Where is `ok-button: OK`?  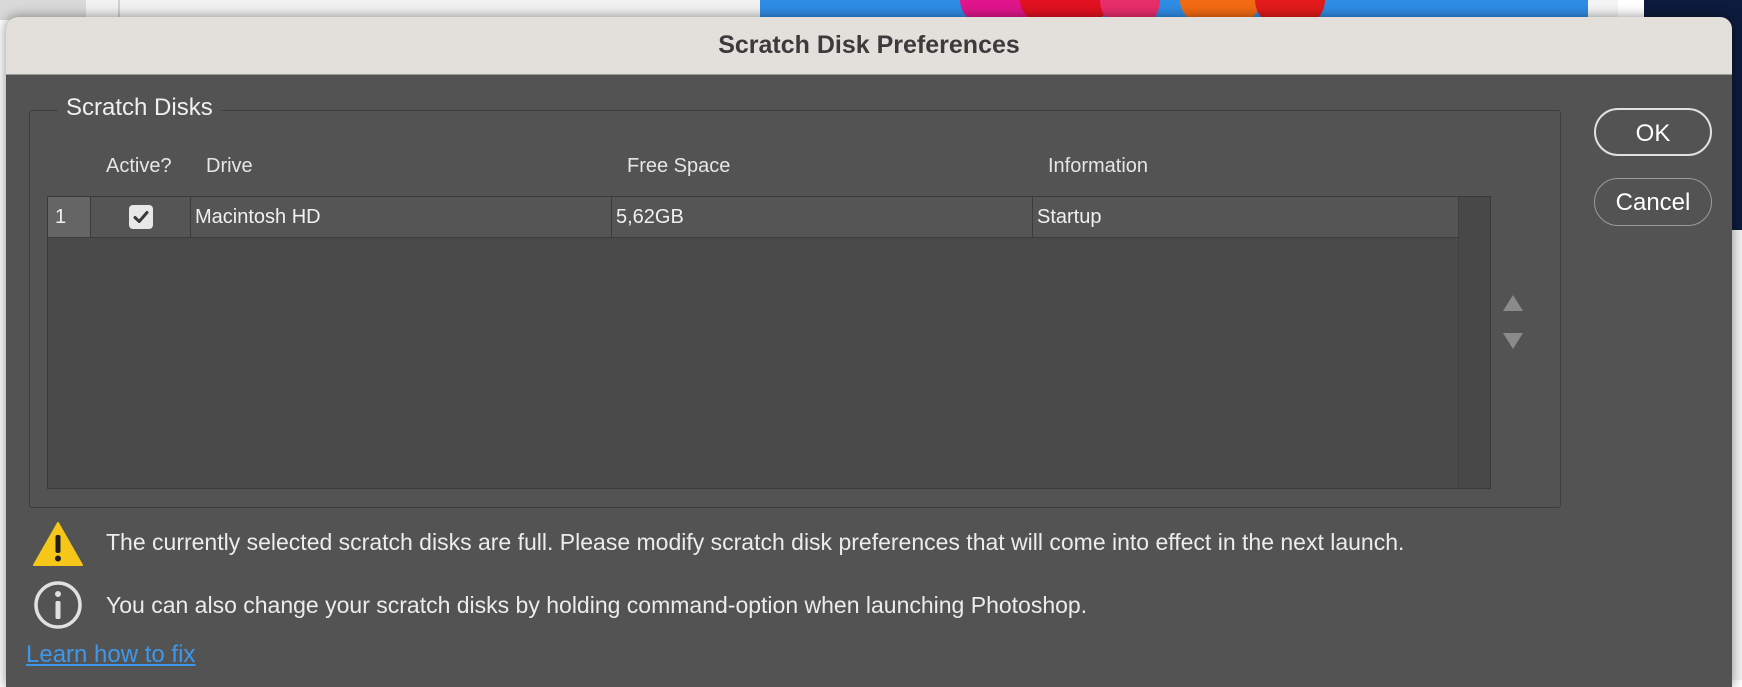
ok-button: OK is located at coordinates (1653, 132).